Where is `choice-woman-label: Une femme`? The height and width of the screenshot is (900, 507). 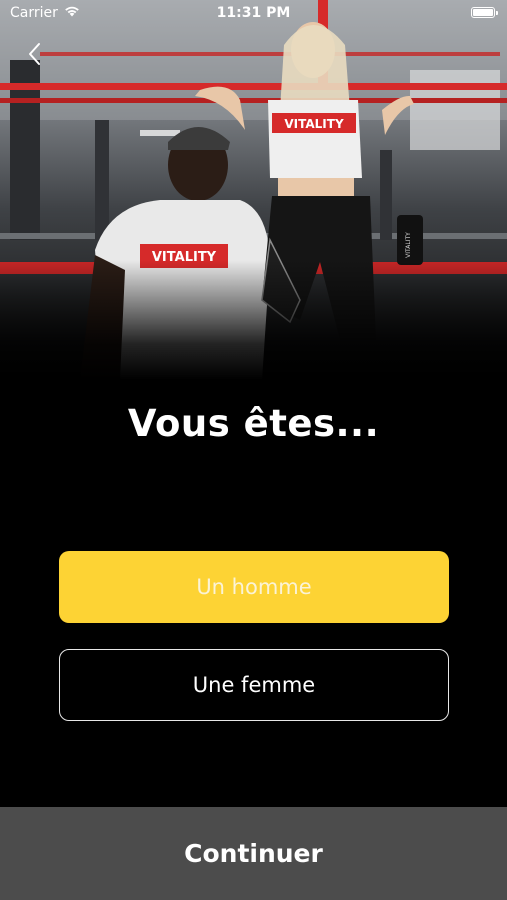
choice-woman-label: Une femme is located at coordinates (254, 685).